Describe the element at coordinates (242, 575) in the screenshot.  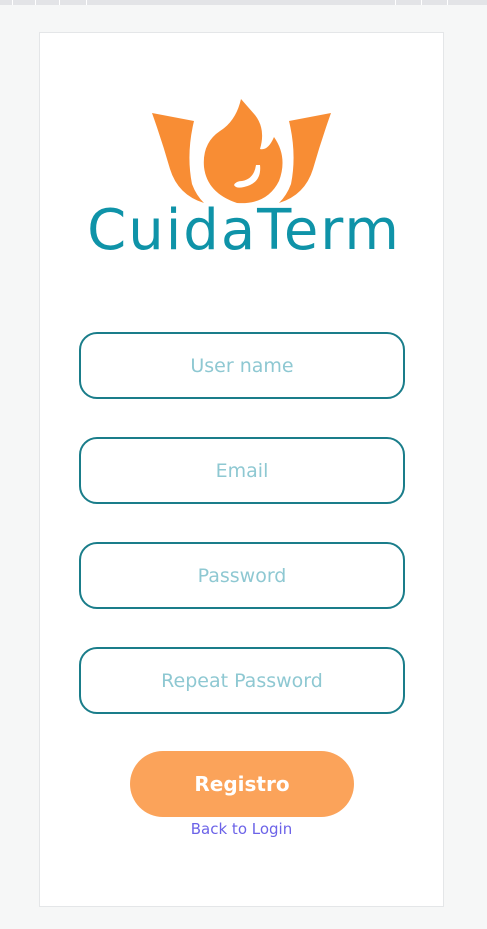
I see `password-input` at that location.